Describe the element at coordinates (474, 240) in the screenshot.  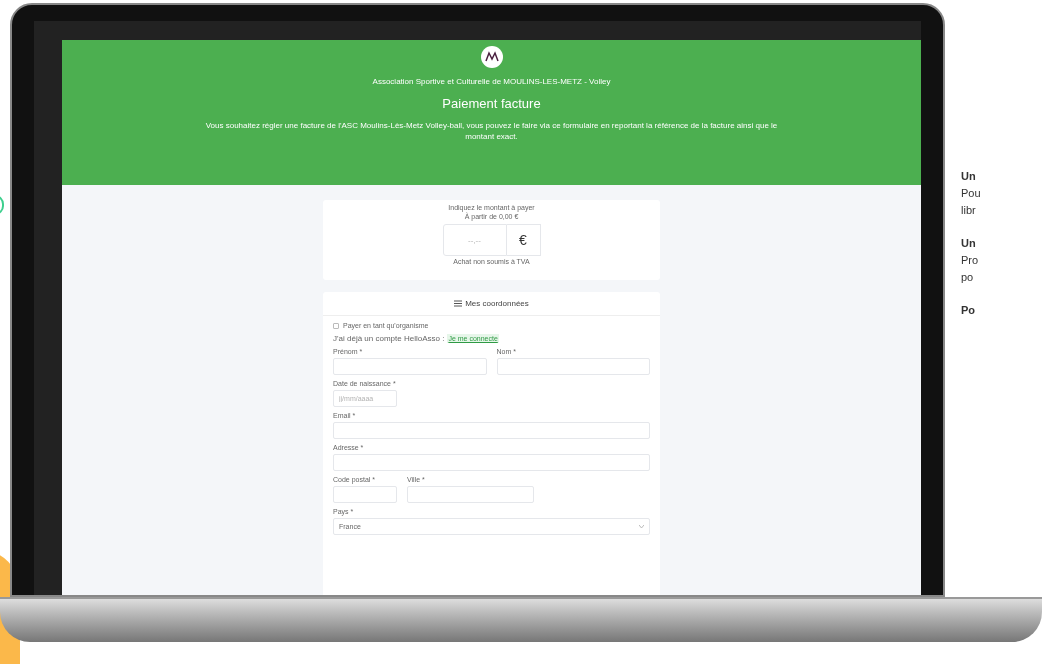
I see `amount-field: --,--` at that location.